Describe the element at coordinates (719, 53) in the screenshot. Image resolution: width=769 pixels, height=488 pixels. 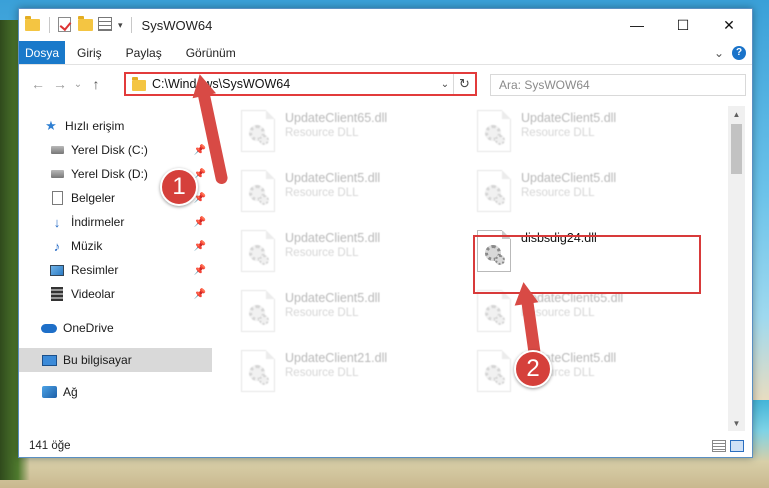
I see `expand-ribbon-chevron-icon: ⌄` at that location.